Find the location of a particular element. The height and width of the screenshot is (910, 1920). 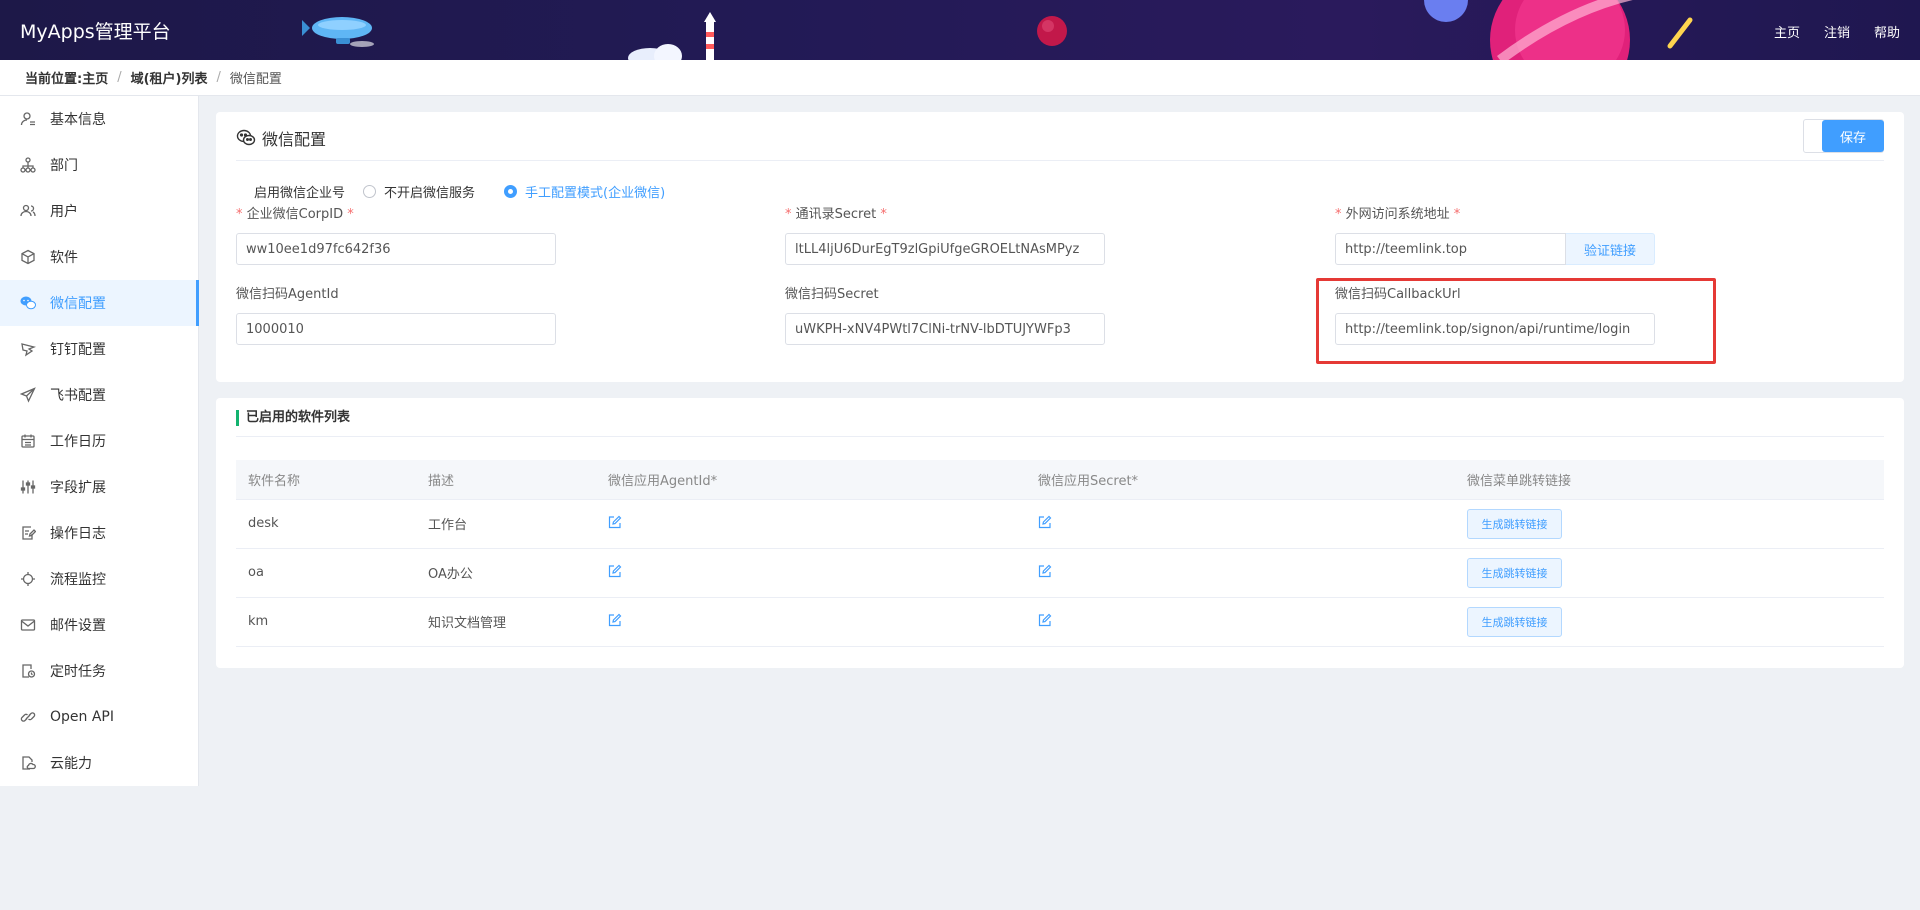

mail-icon is located at coordinates (28, 625).